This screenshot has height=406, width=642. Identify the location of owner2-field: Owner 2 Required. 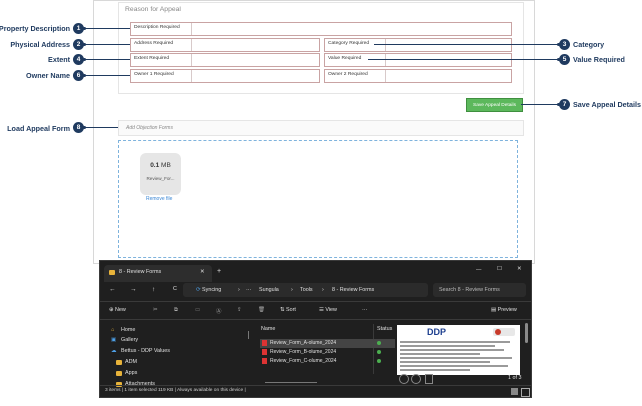
(418, 76).